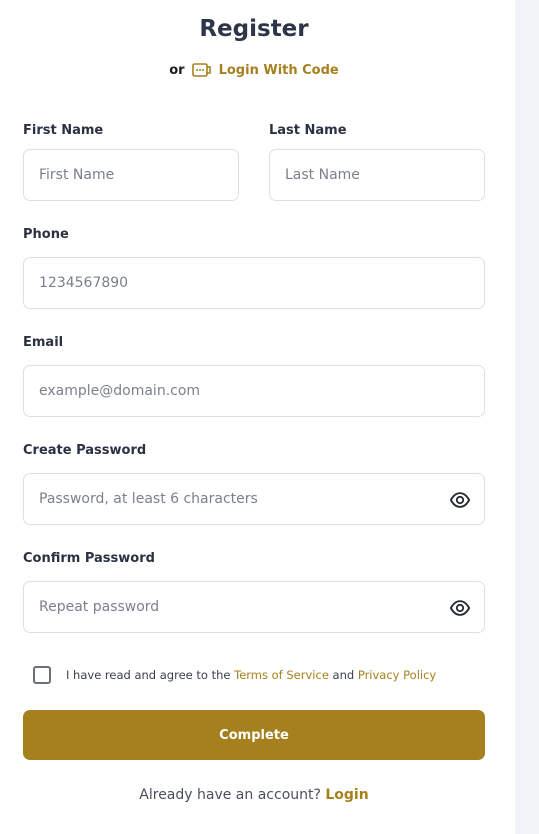 This screenshot has width=539, height=834. What do you see at coordinates (397, 675) in the screenshot?
I see `privacy-policy-link: Privacy Policy` at bounding box center [397, 675].